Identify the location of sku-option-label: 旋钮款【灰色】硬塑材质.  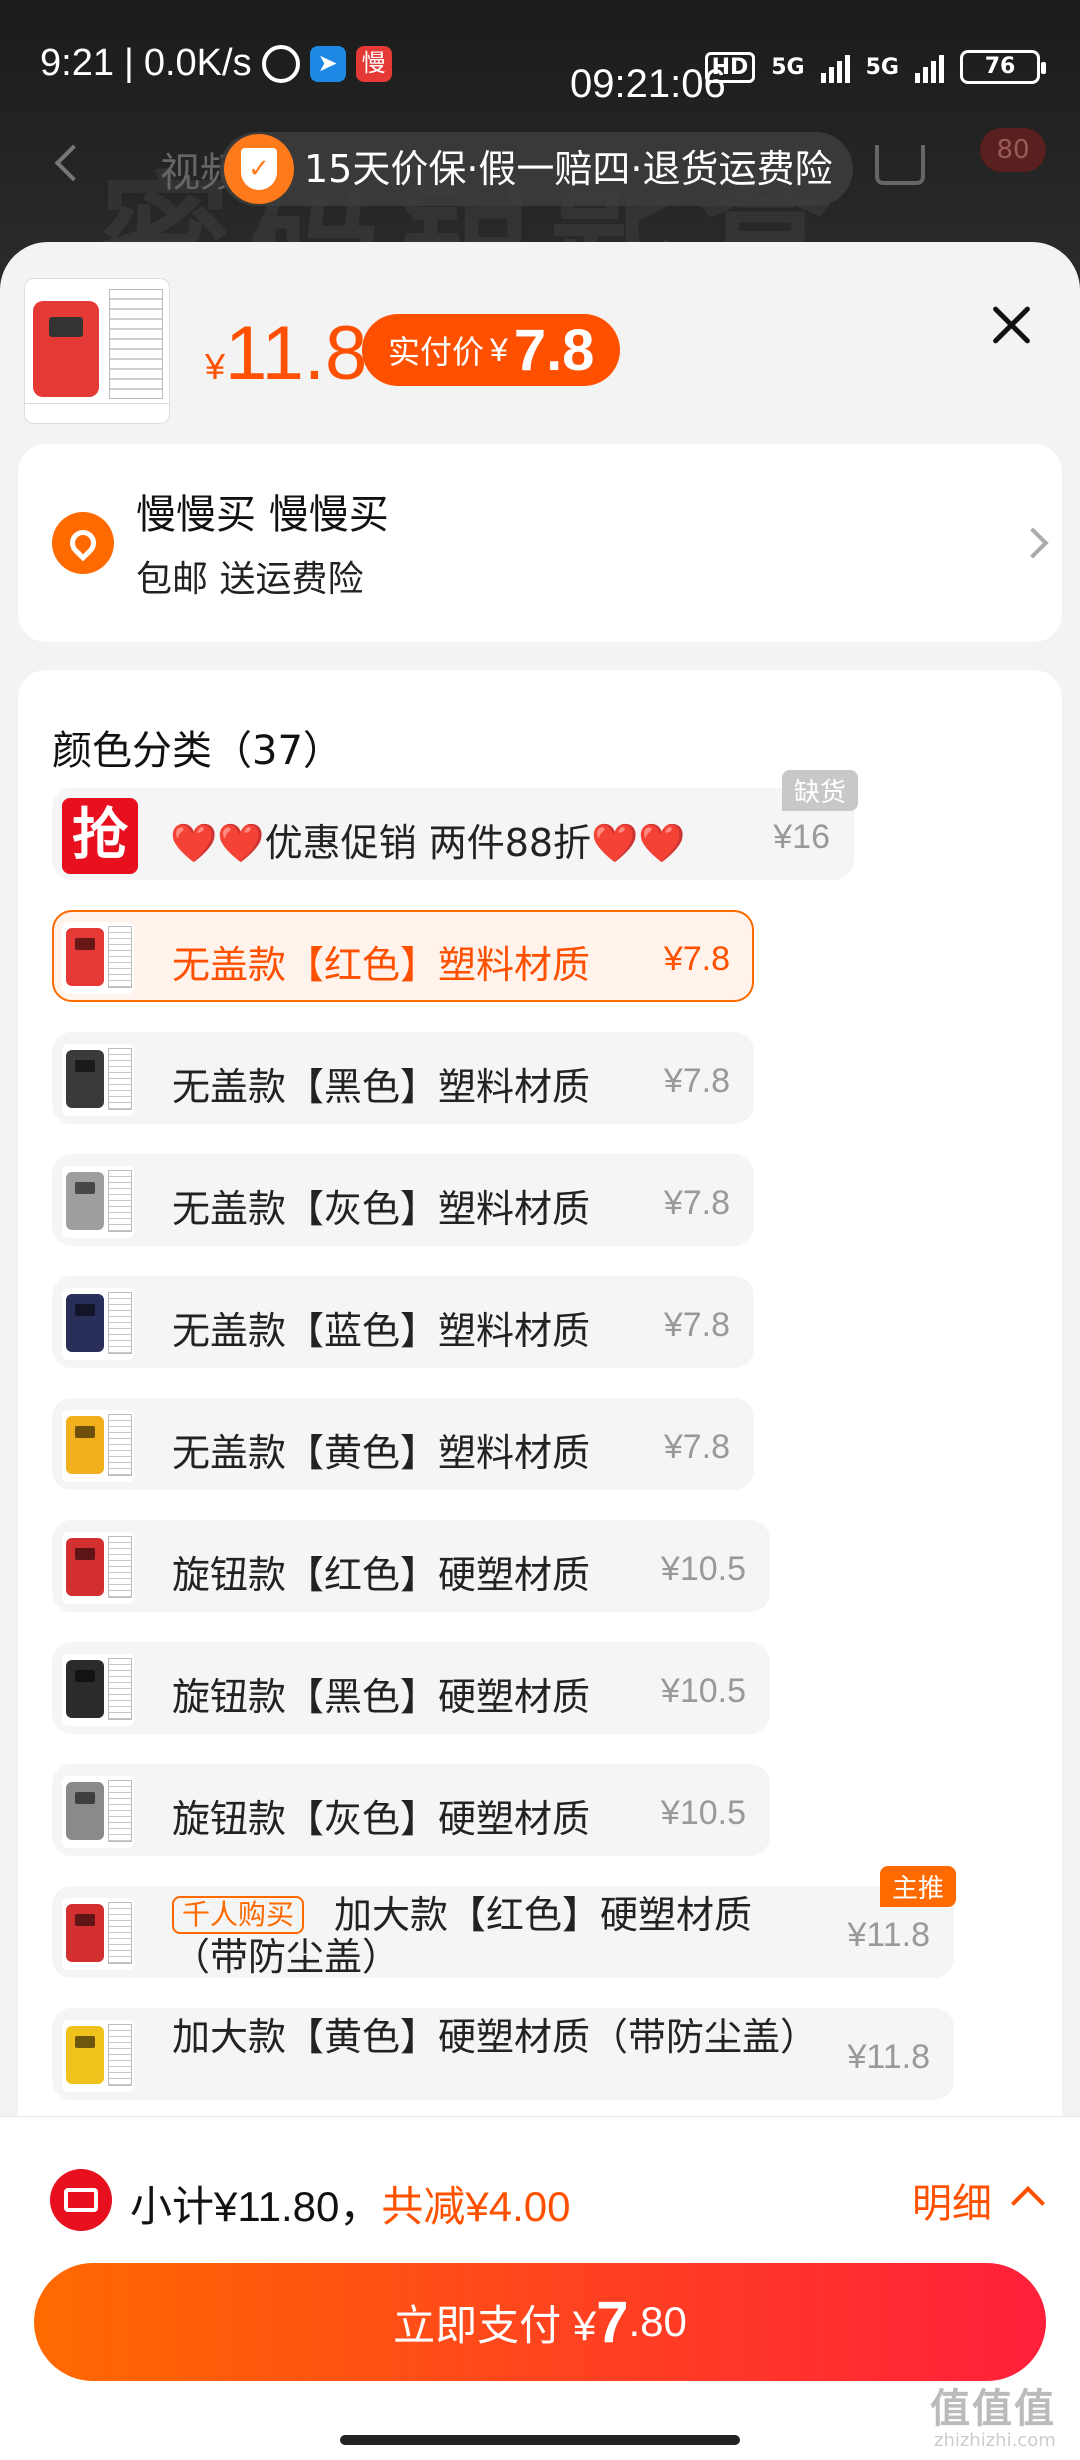
(381, 1819).